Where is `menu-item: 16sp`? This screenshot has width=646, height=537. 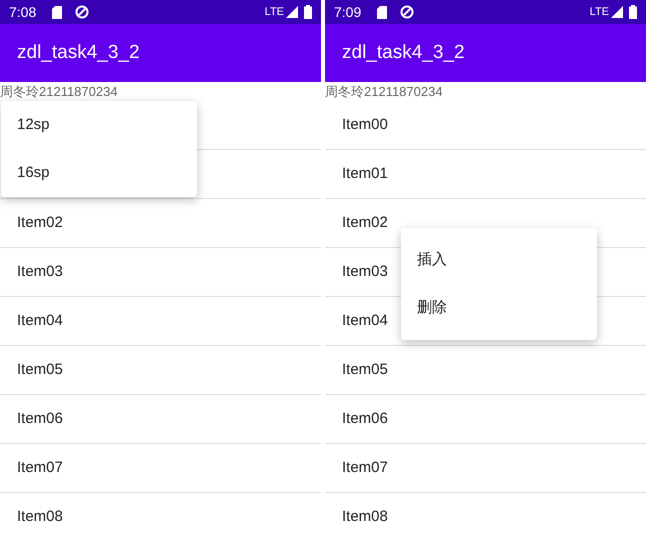 menu-item: 16sp is located at coordinates (99, 173).